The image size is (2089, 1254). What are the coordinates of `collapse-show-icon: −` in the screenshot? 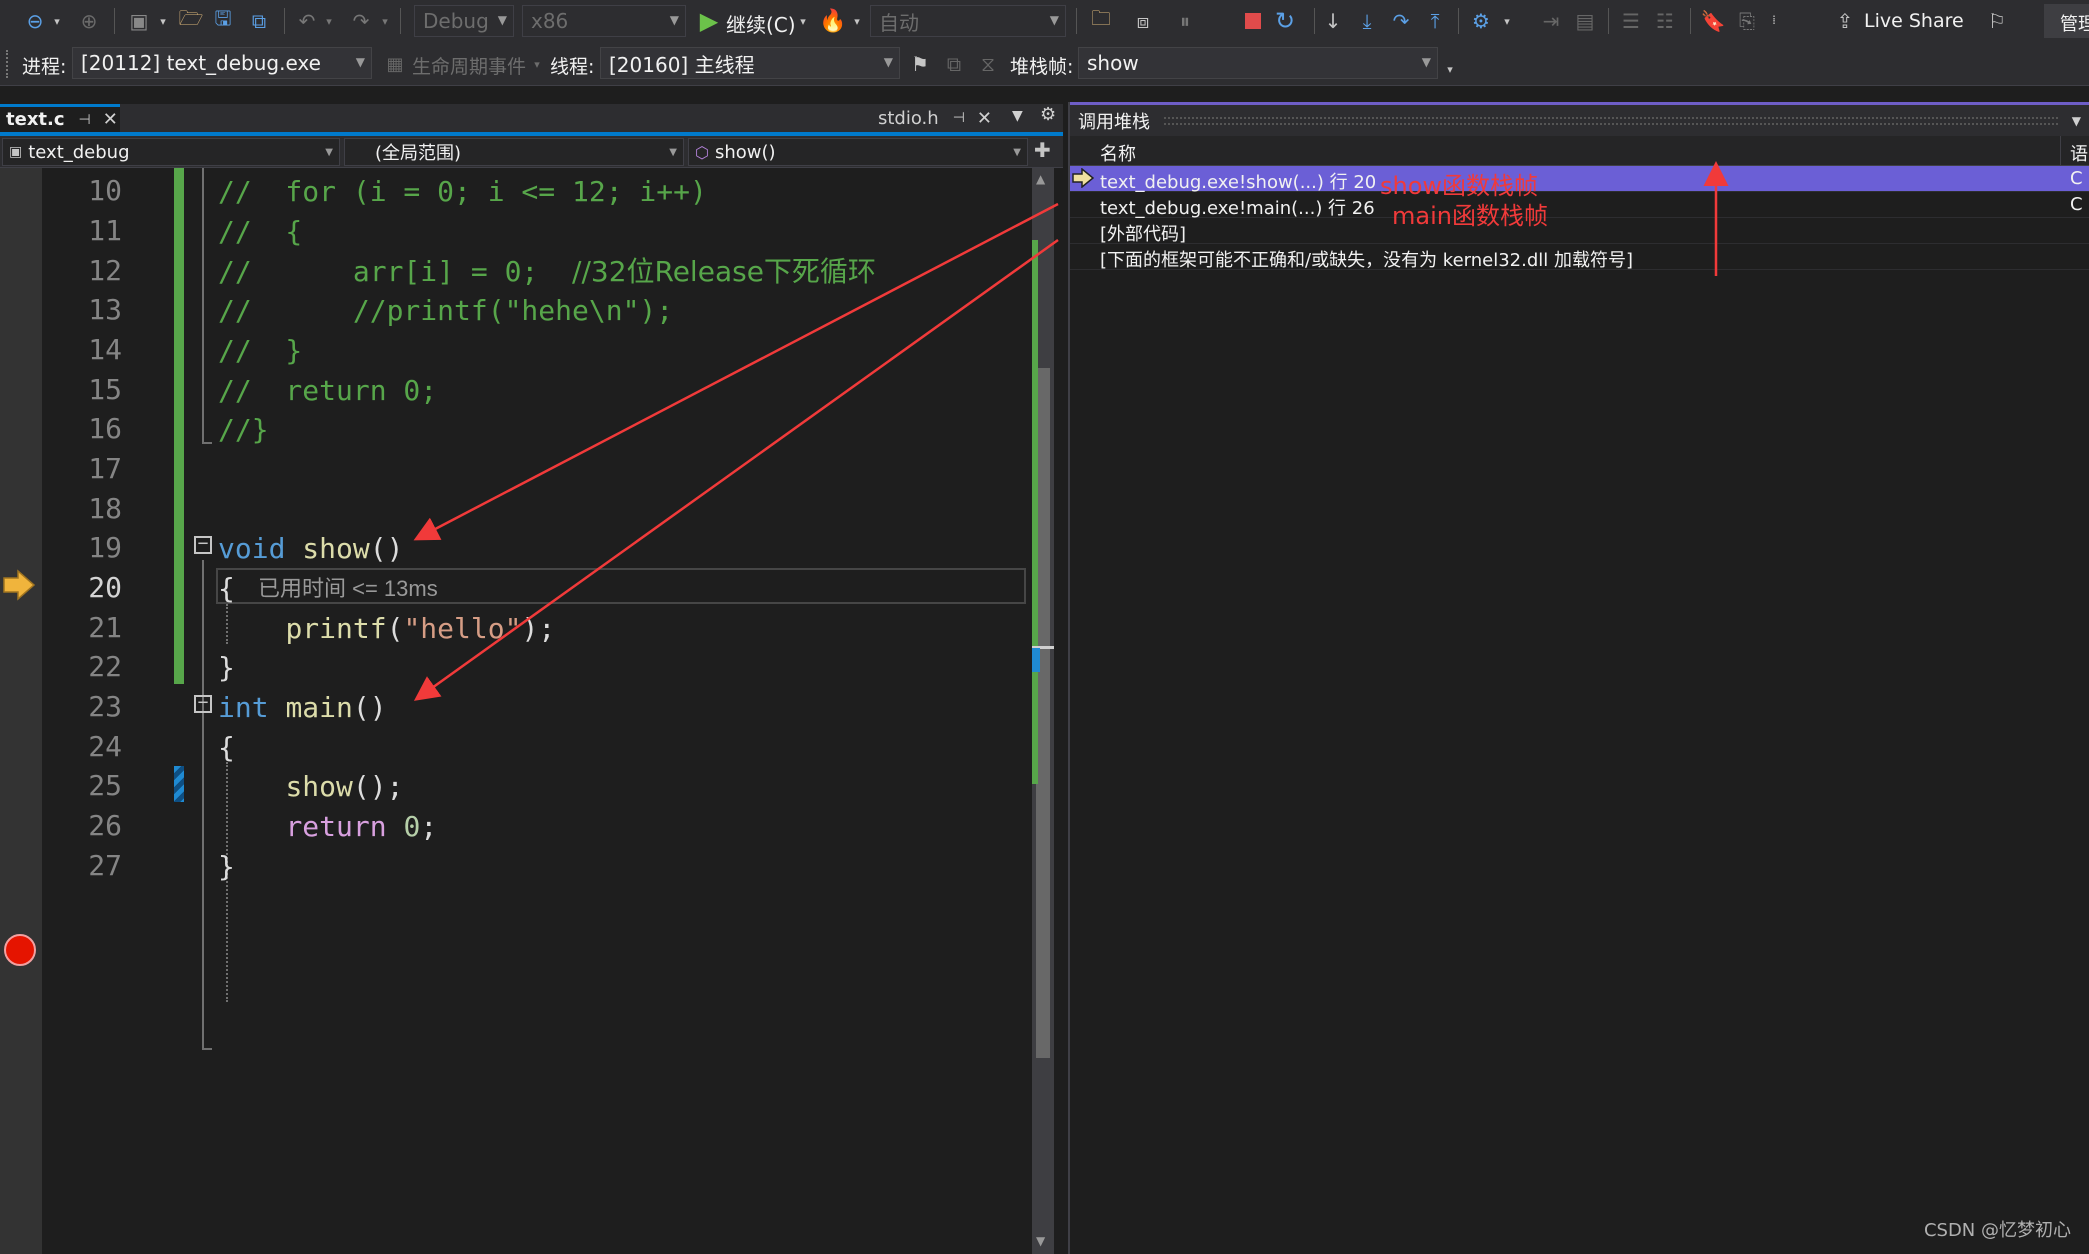 It's located at (203, 544).